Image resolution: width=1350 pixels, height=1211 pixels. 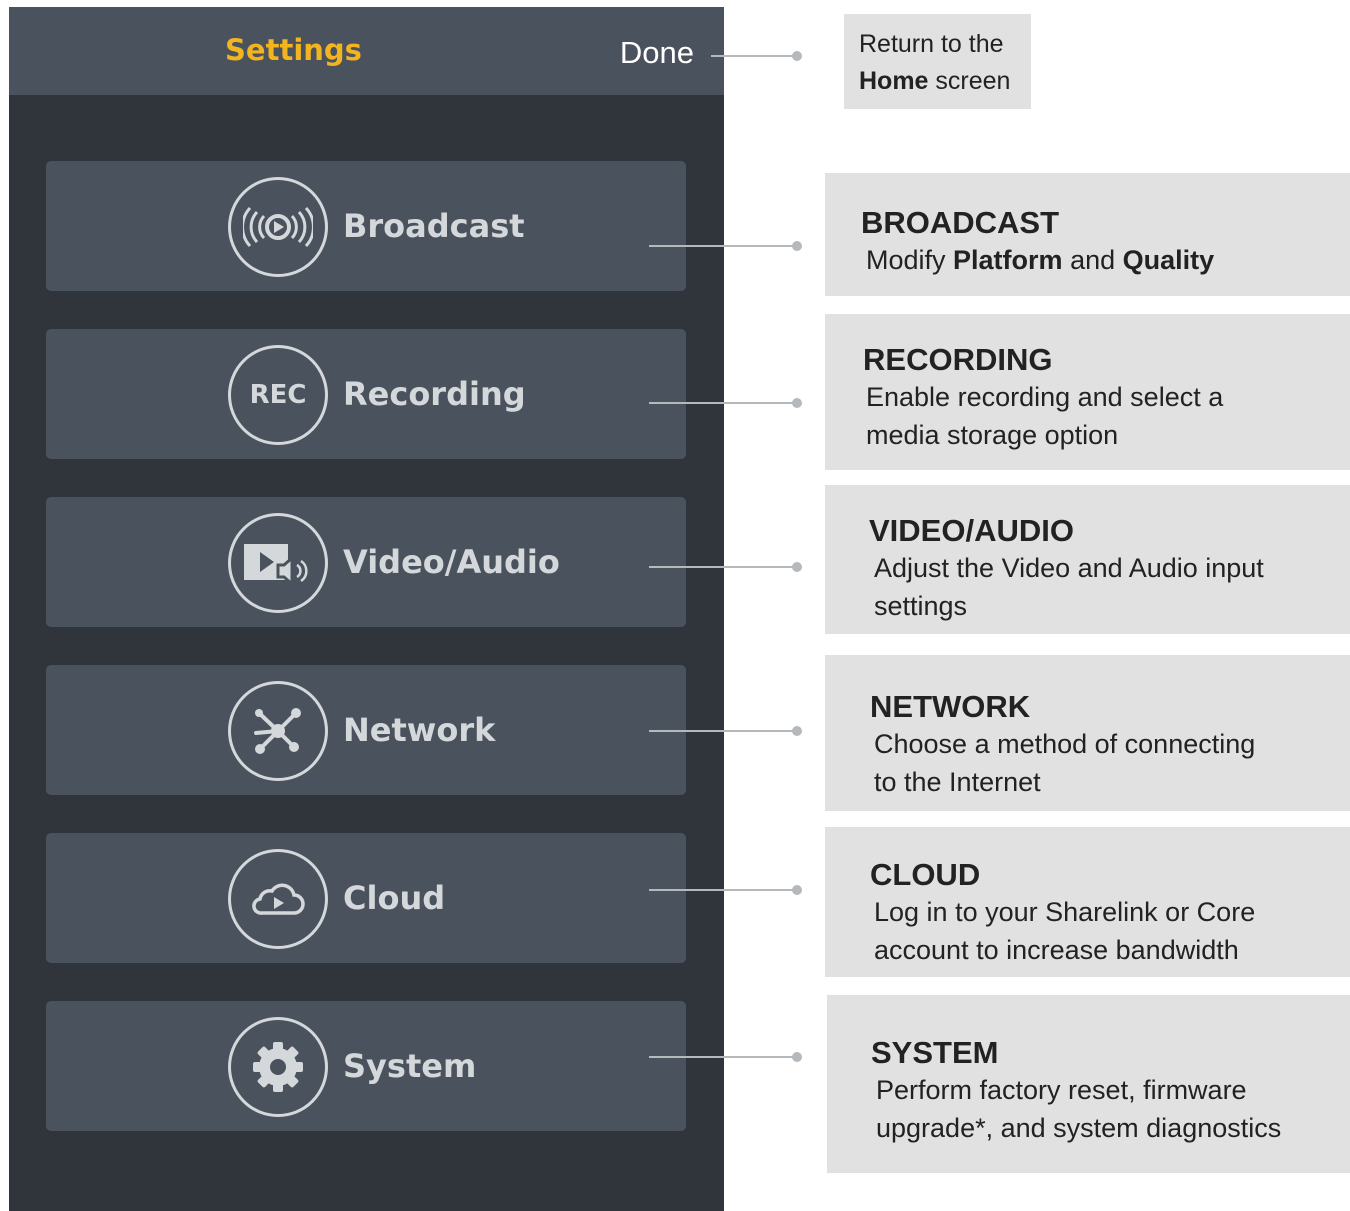 I want to click on callout-desc-line1: Adjust the Video and Audio input, so click(x=1069, y=568).